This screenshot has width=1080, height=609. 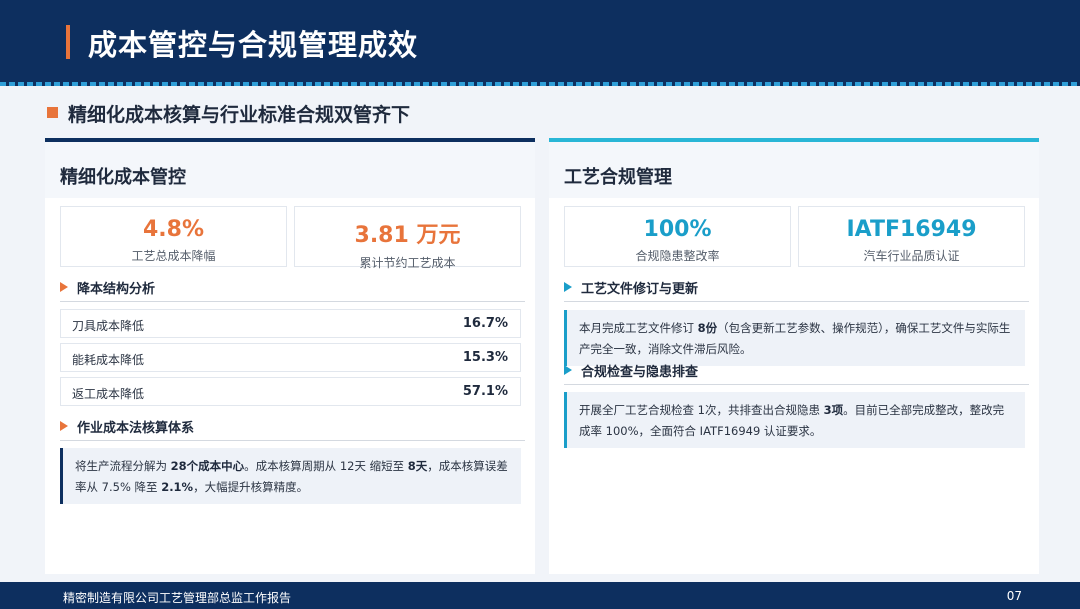 What do you see at coordinates (52, 112) in the screenshot?
I see `section-marker` at bounding box center [52, 112].